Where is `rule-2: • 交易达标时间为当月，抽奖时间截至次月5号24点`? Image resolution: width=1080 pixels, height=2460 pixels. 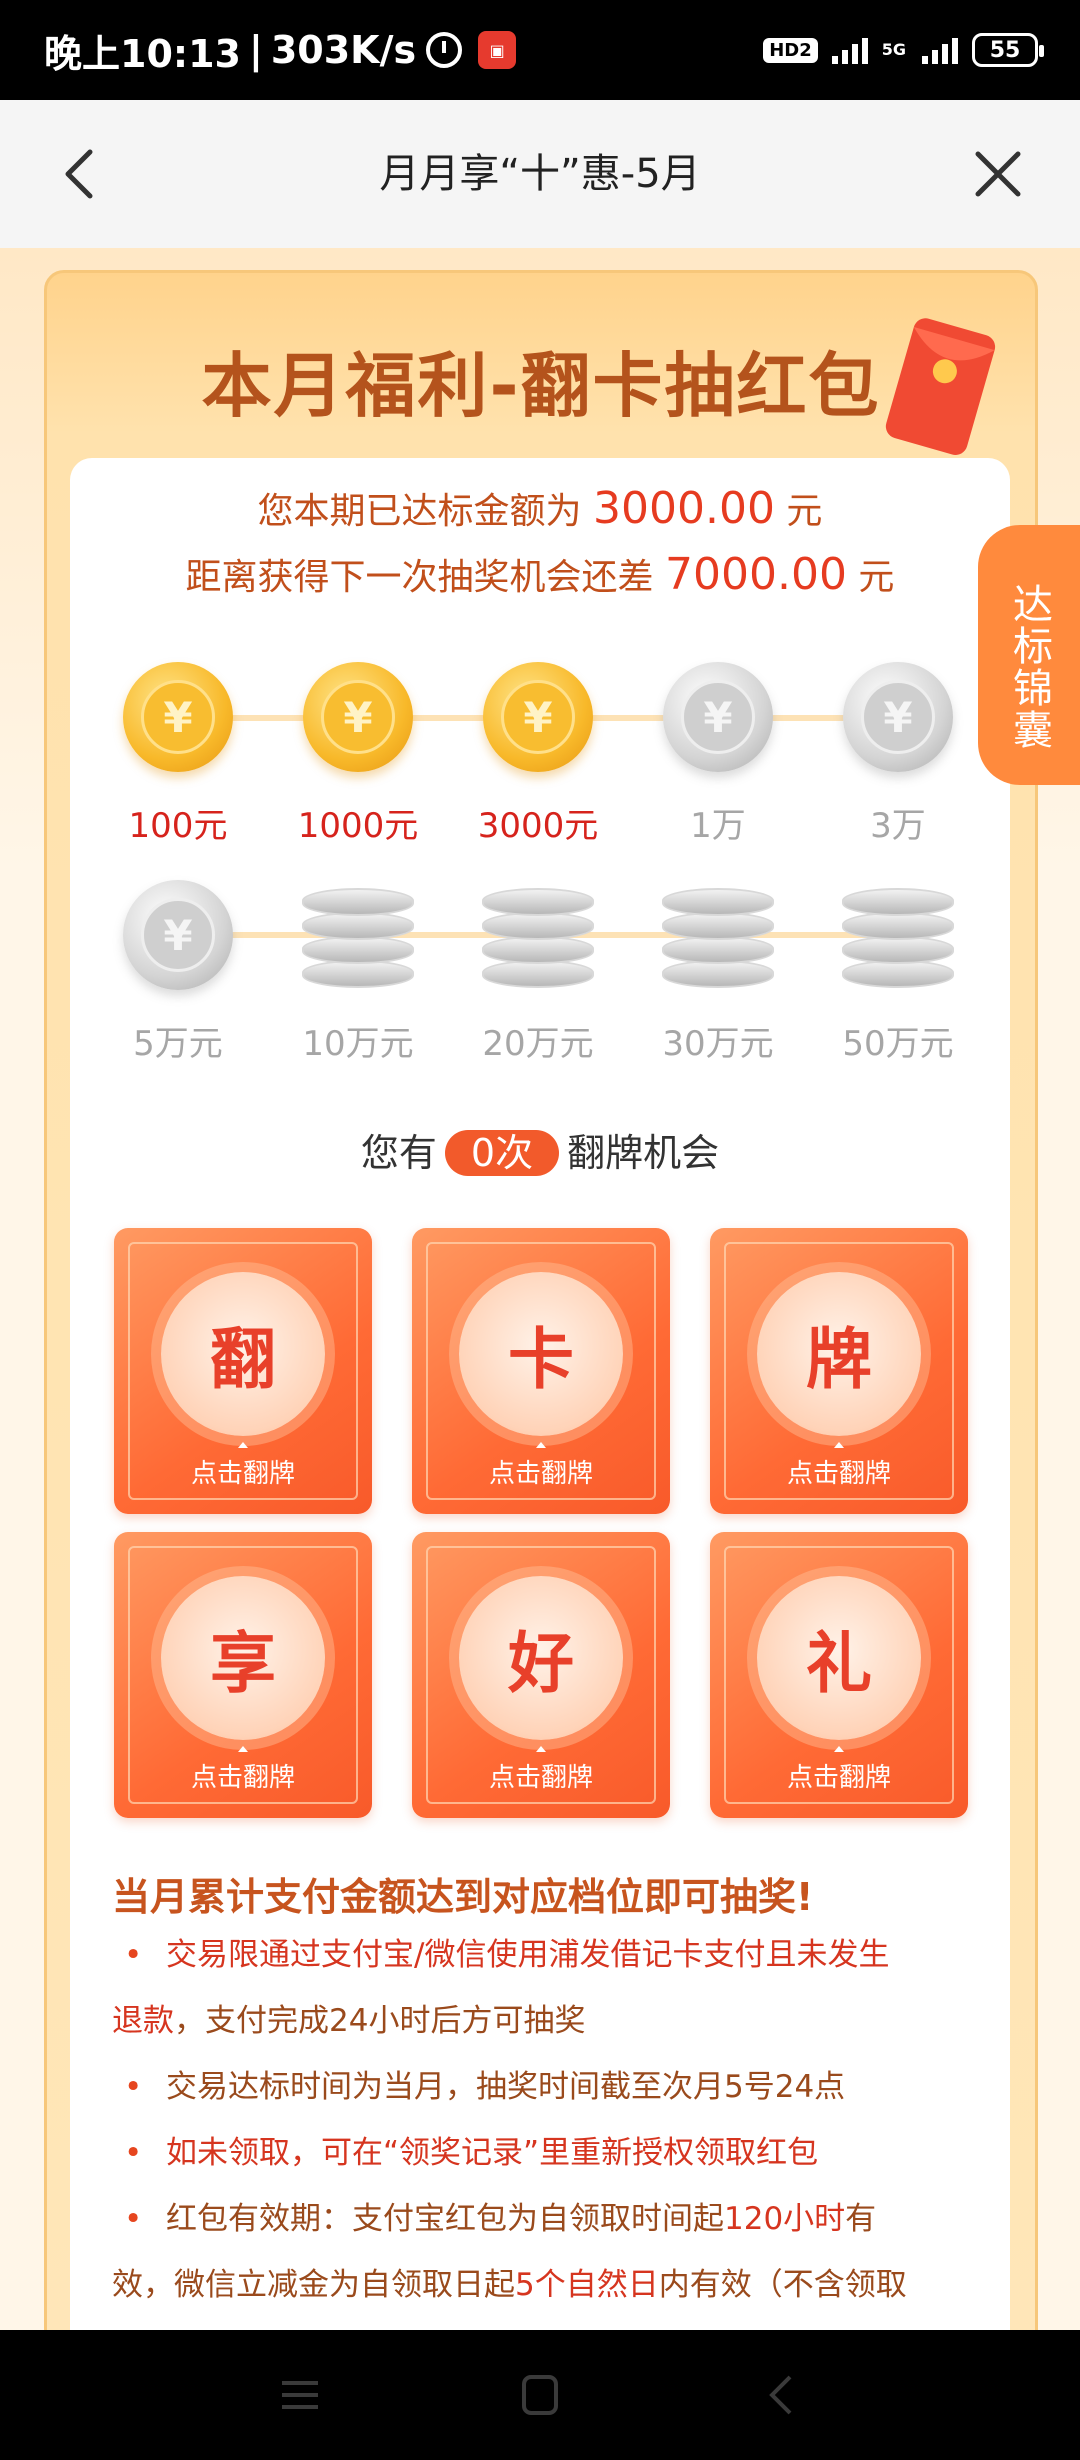
rule-2: • 交易达标时间为当月，抽奖时间截至次月5号24点 is located at coordinates (542, 2087).